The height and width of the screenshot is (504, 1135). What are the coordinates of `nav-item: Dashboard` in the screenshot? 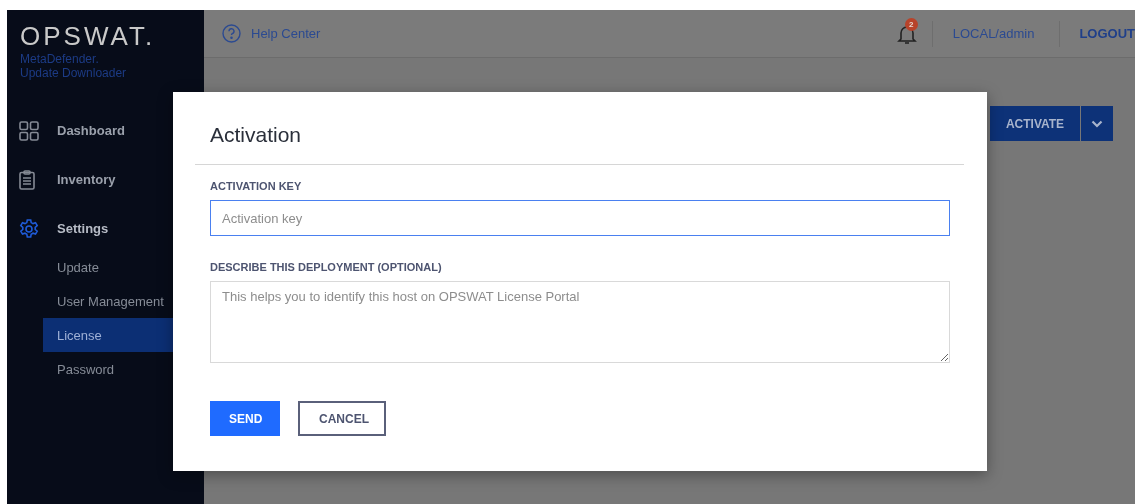 It's located at (105, 130).